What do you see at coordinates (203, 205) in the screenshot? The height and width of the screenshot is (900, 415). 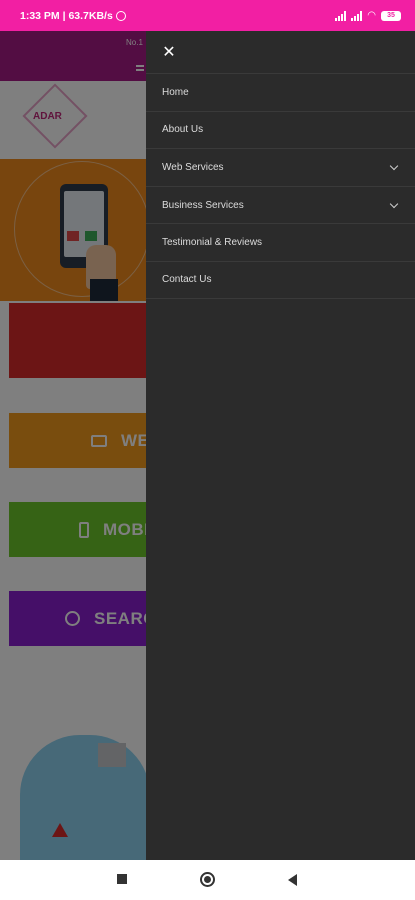 I see `menu-item-label: Business Services` at bounding box center [203, 205].